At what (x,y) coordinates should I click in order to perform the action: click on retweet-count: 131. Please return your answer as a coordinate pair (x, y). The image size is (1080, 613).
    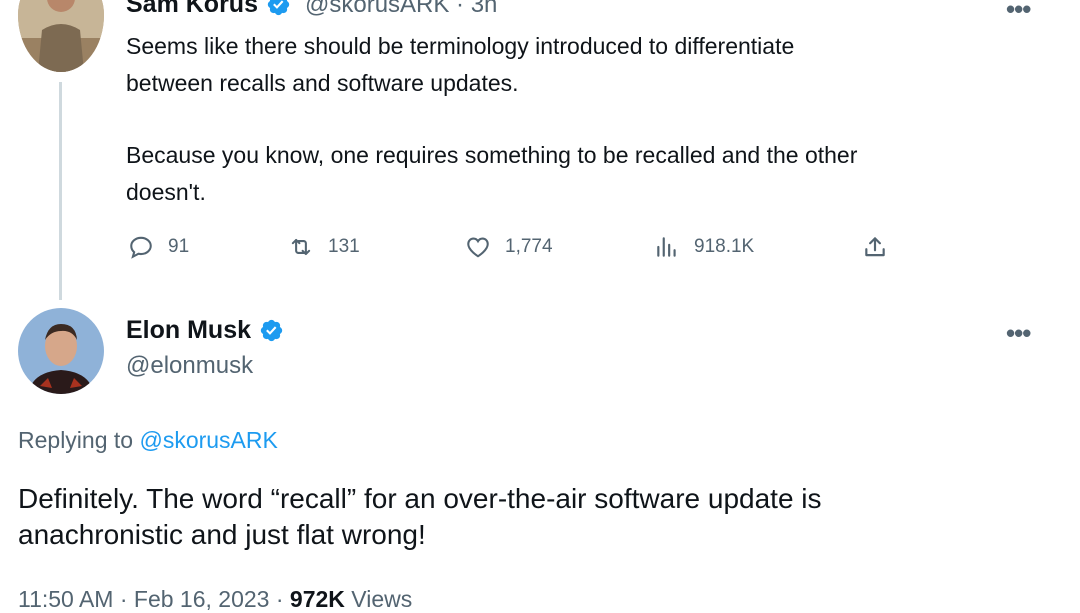
    Looking at the image, I should click on (344, 246).